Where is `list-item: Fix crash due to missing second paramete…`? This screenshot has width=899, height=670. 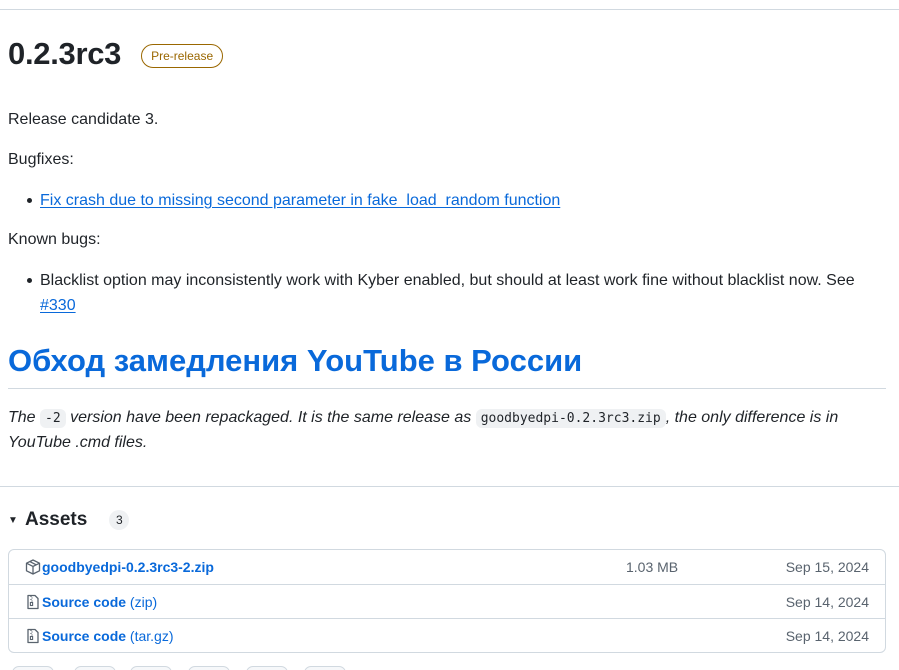
list-item: Fix crash due to missing second paramete… is located at coordinates (443, 200).